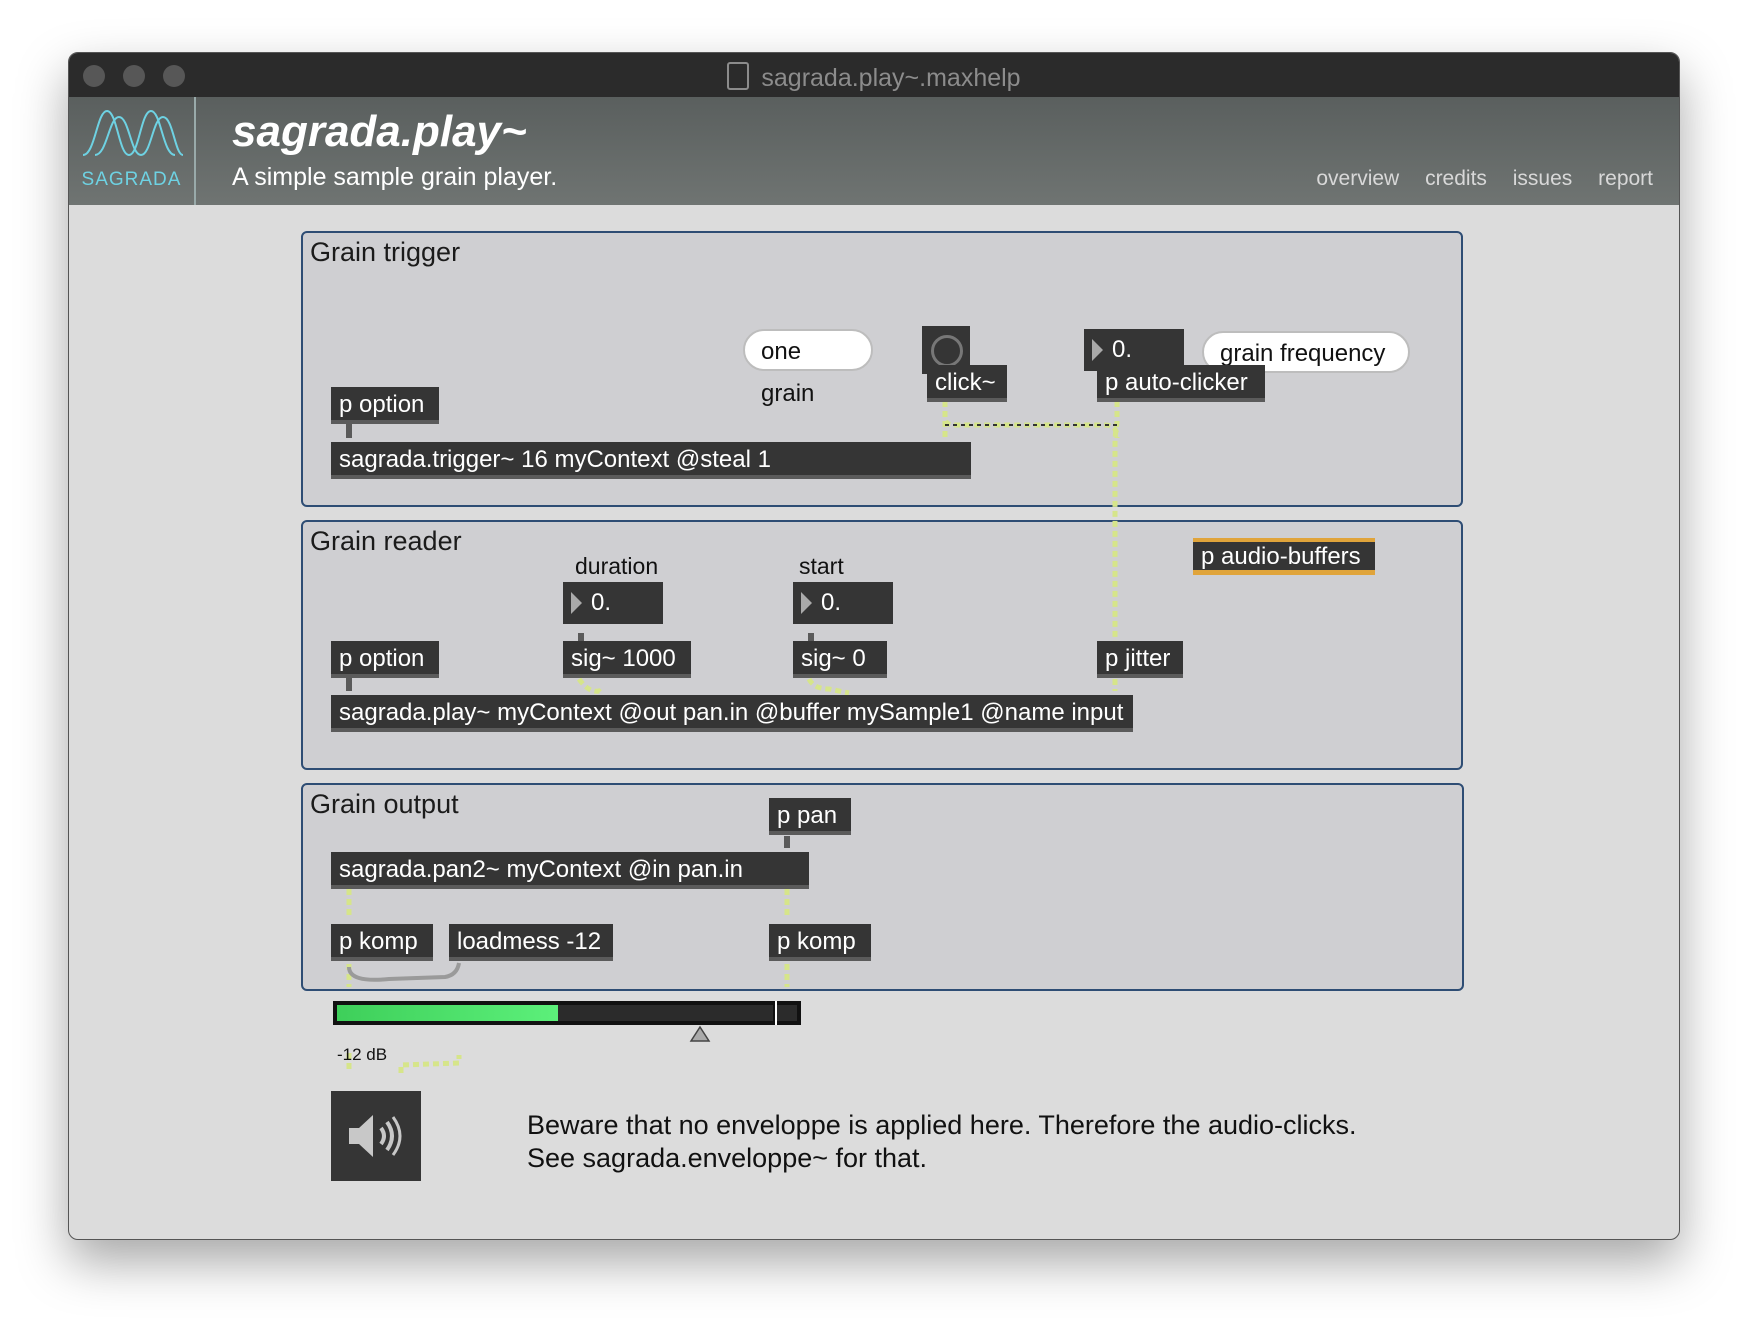  Describe the element at coordinates (820, 942) in the screenshot. I see `komp-right-object: p komp` at that location.